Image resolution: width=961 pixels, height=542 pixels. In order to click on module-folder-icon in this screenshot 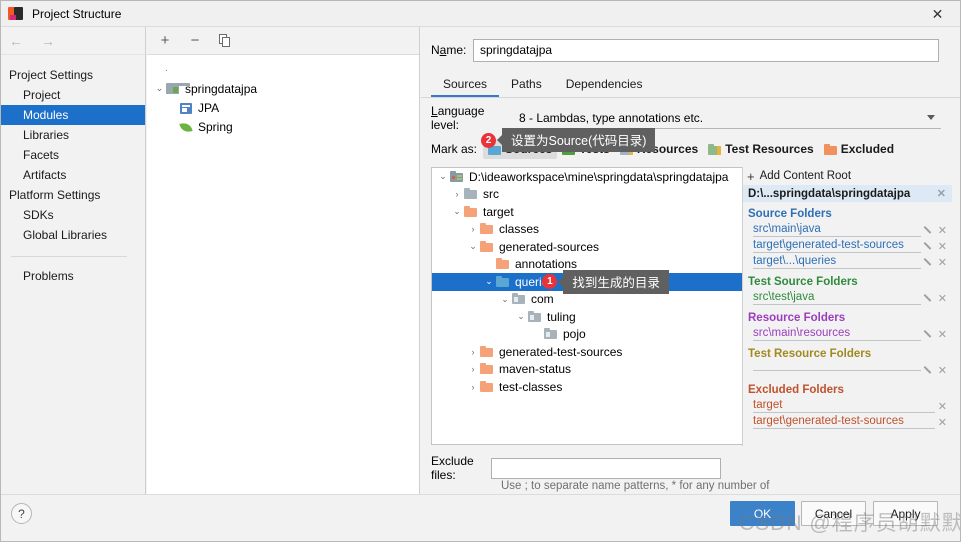, I will do `click(178, 89)`.